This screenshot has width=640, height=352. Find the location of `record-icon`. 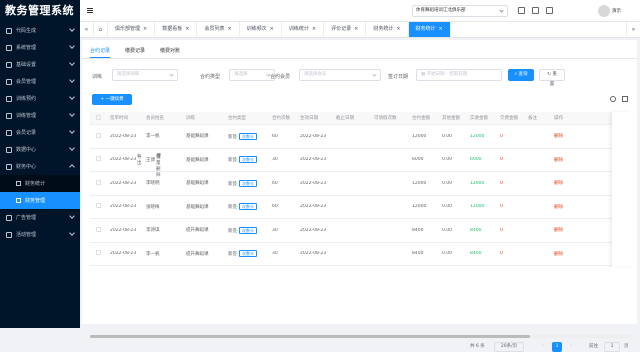

record-icon is located at coordinates (9, 132).